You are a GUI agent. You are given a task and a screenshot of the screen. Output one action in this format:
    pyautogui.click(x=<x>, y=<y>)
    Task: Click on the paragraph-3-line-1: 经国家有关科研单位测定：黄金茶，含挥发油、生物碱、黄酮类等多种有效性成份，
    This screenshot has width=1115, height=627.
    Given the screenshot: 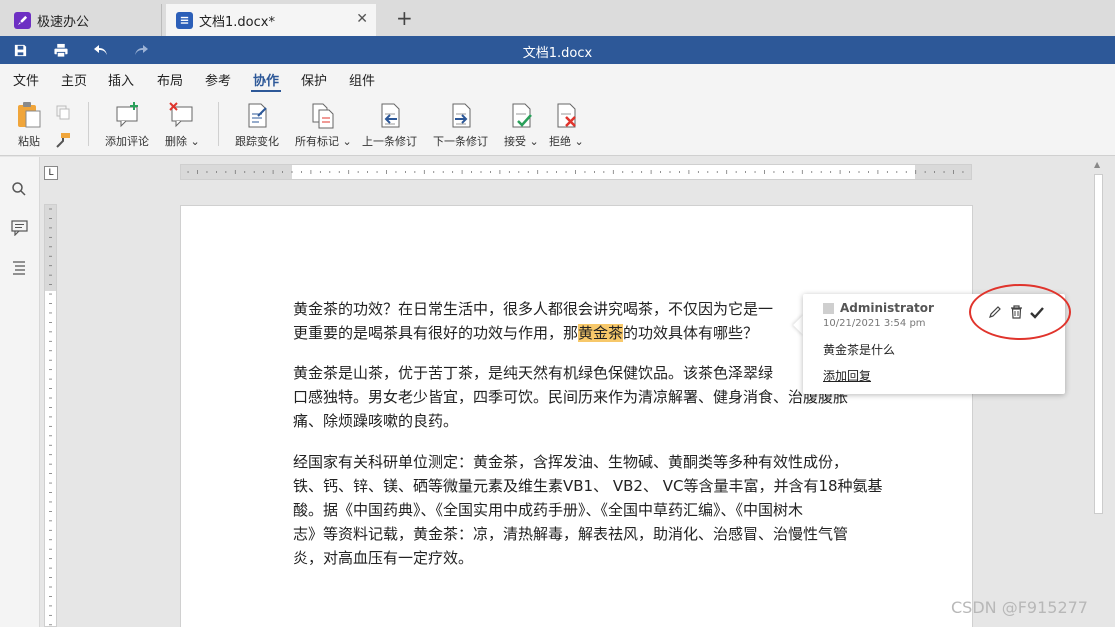 What is the action you would take?
    pyautogui.click(x=571, y=462)
    